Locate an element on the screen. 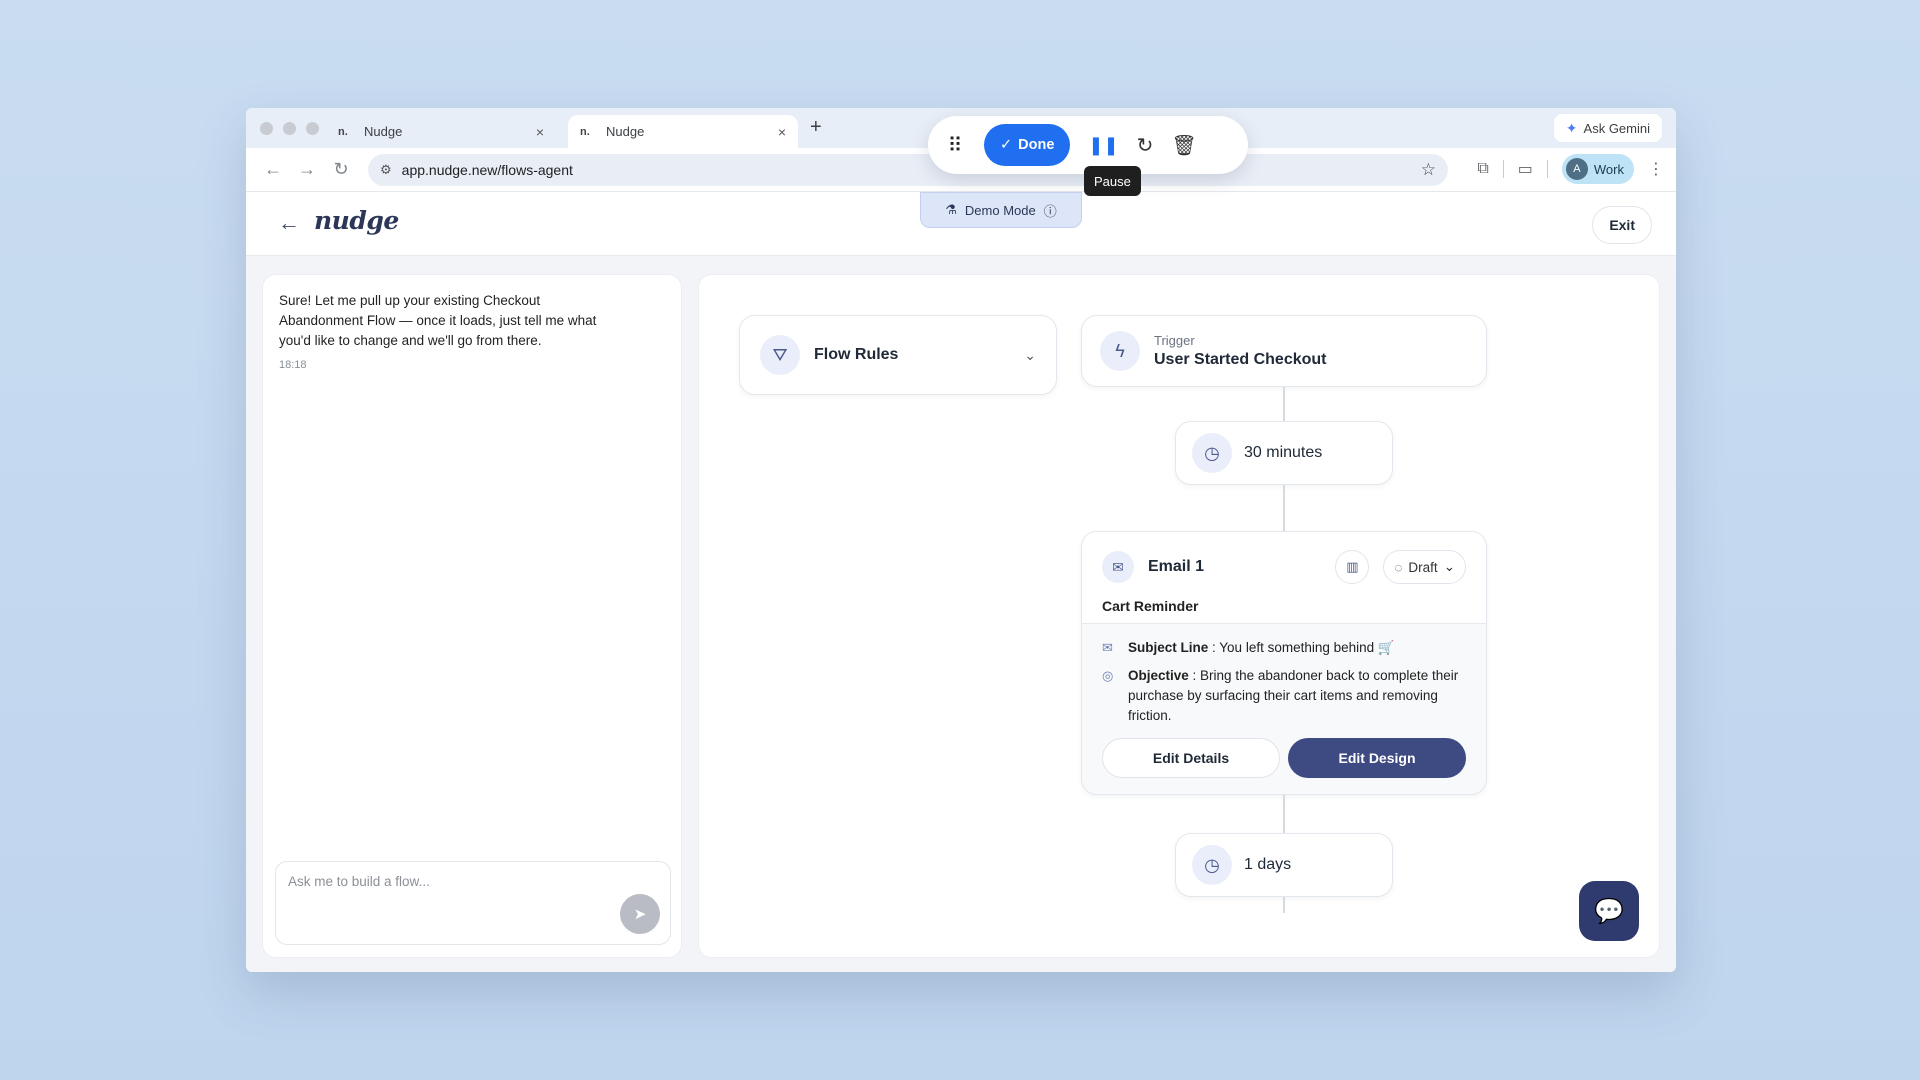 The width and height of the screenshot is (1920, 1080). done-button: ✓ Done is located at coordinates (1027, 145).